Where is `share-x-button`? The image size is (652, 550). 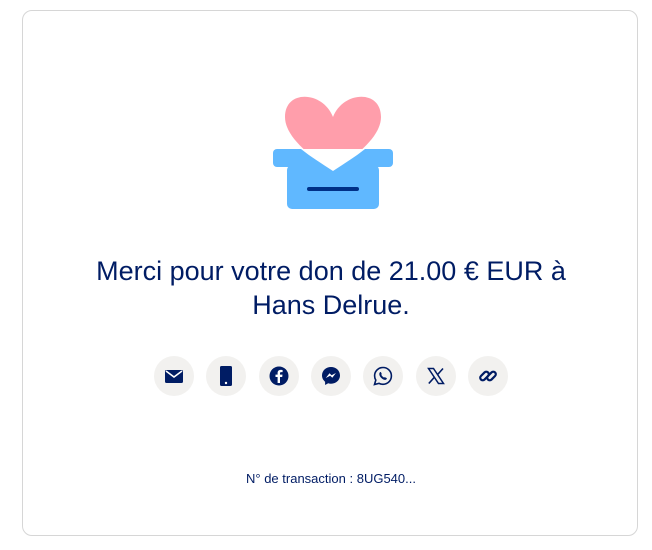
share-x-button is located at coordinates (435, 376).